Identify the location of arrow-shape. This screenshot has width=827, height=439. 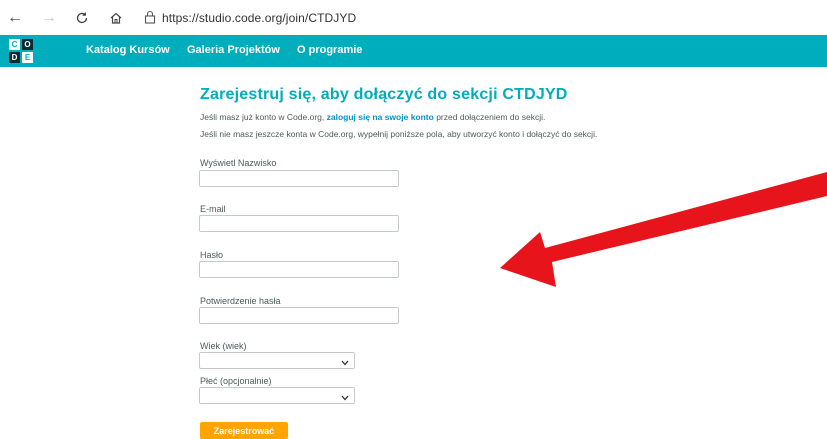
(663, 229).